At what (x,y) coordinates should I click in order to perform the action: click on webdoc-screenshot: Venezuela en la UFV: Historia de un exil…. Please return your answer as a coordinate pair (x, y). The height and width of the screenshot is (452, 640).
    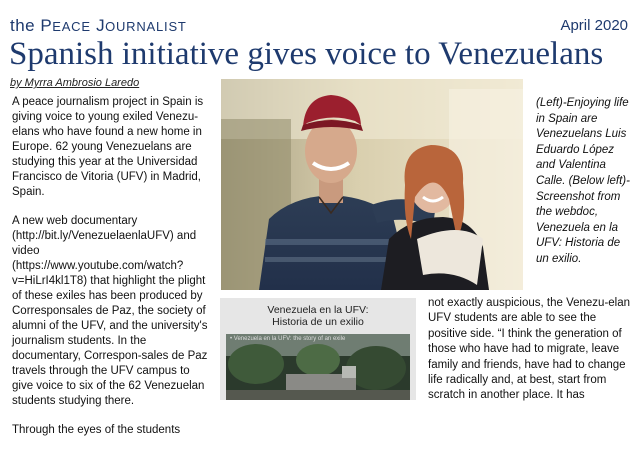
    Looking at the image, I should click on (318, 349).